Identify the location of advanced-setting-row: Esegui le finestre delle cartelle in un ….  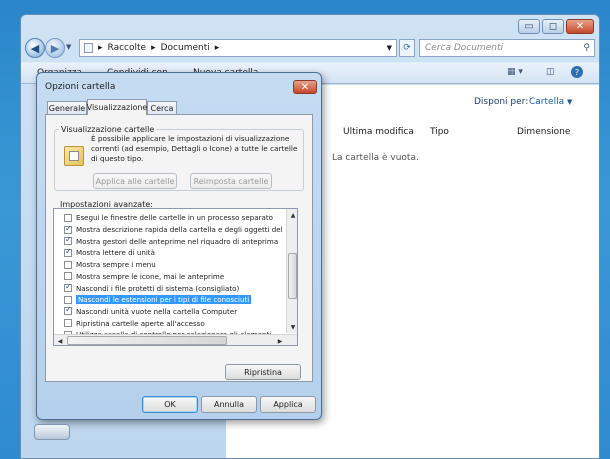
(170, 218).